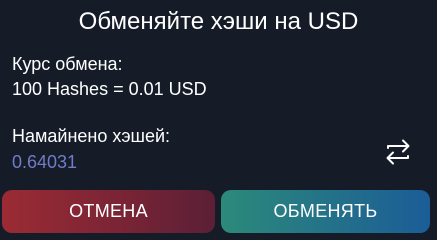 The width and height of the screenshot is (437, 240). I want to click on exchange-rate-label: Курс обмена:, so click(67, 64).